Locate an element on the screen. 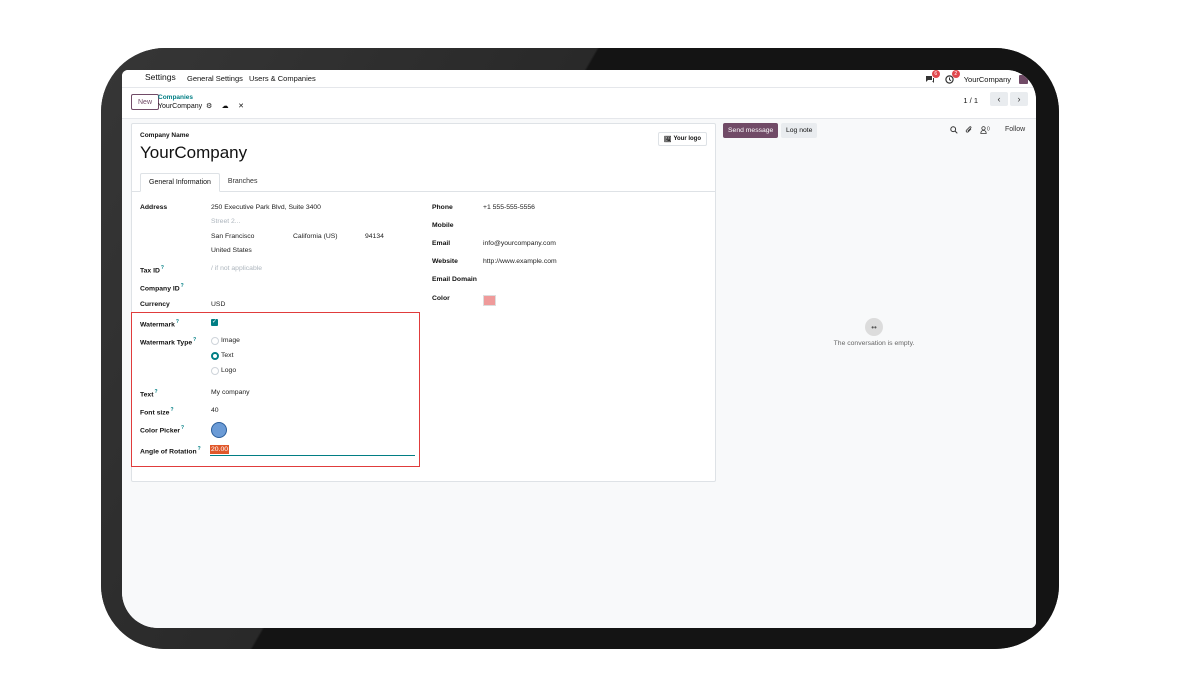 This screenshot has height=697, width=1200. website-field: http://www.example.com is located at coordinates (520, 261).